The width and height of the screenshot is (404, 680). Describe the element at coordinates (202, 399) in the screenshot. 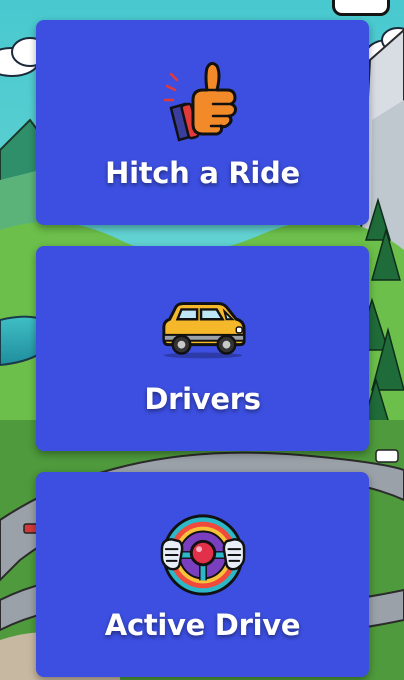

I see `drivers-label: Drivers` at that location.